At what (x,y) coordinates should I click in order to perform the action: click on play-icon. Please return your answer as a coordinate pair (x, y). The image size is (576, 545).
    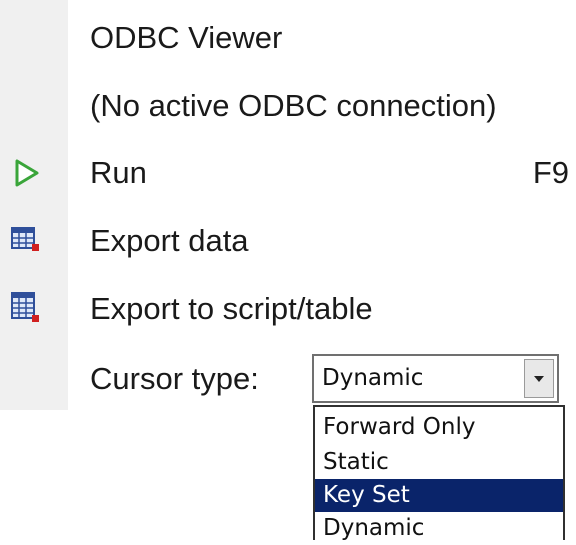
    Looking at the image, I should click on (27, 173).